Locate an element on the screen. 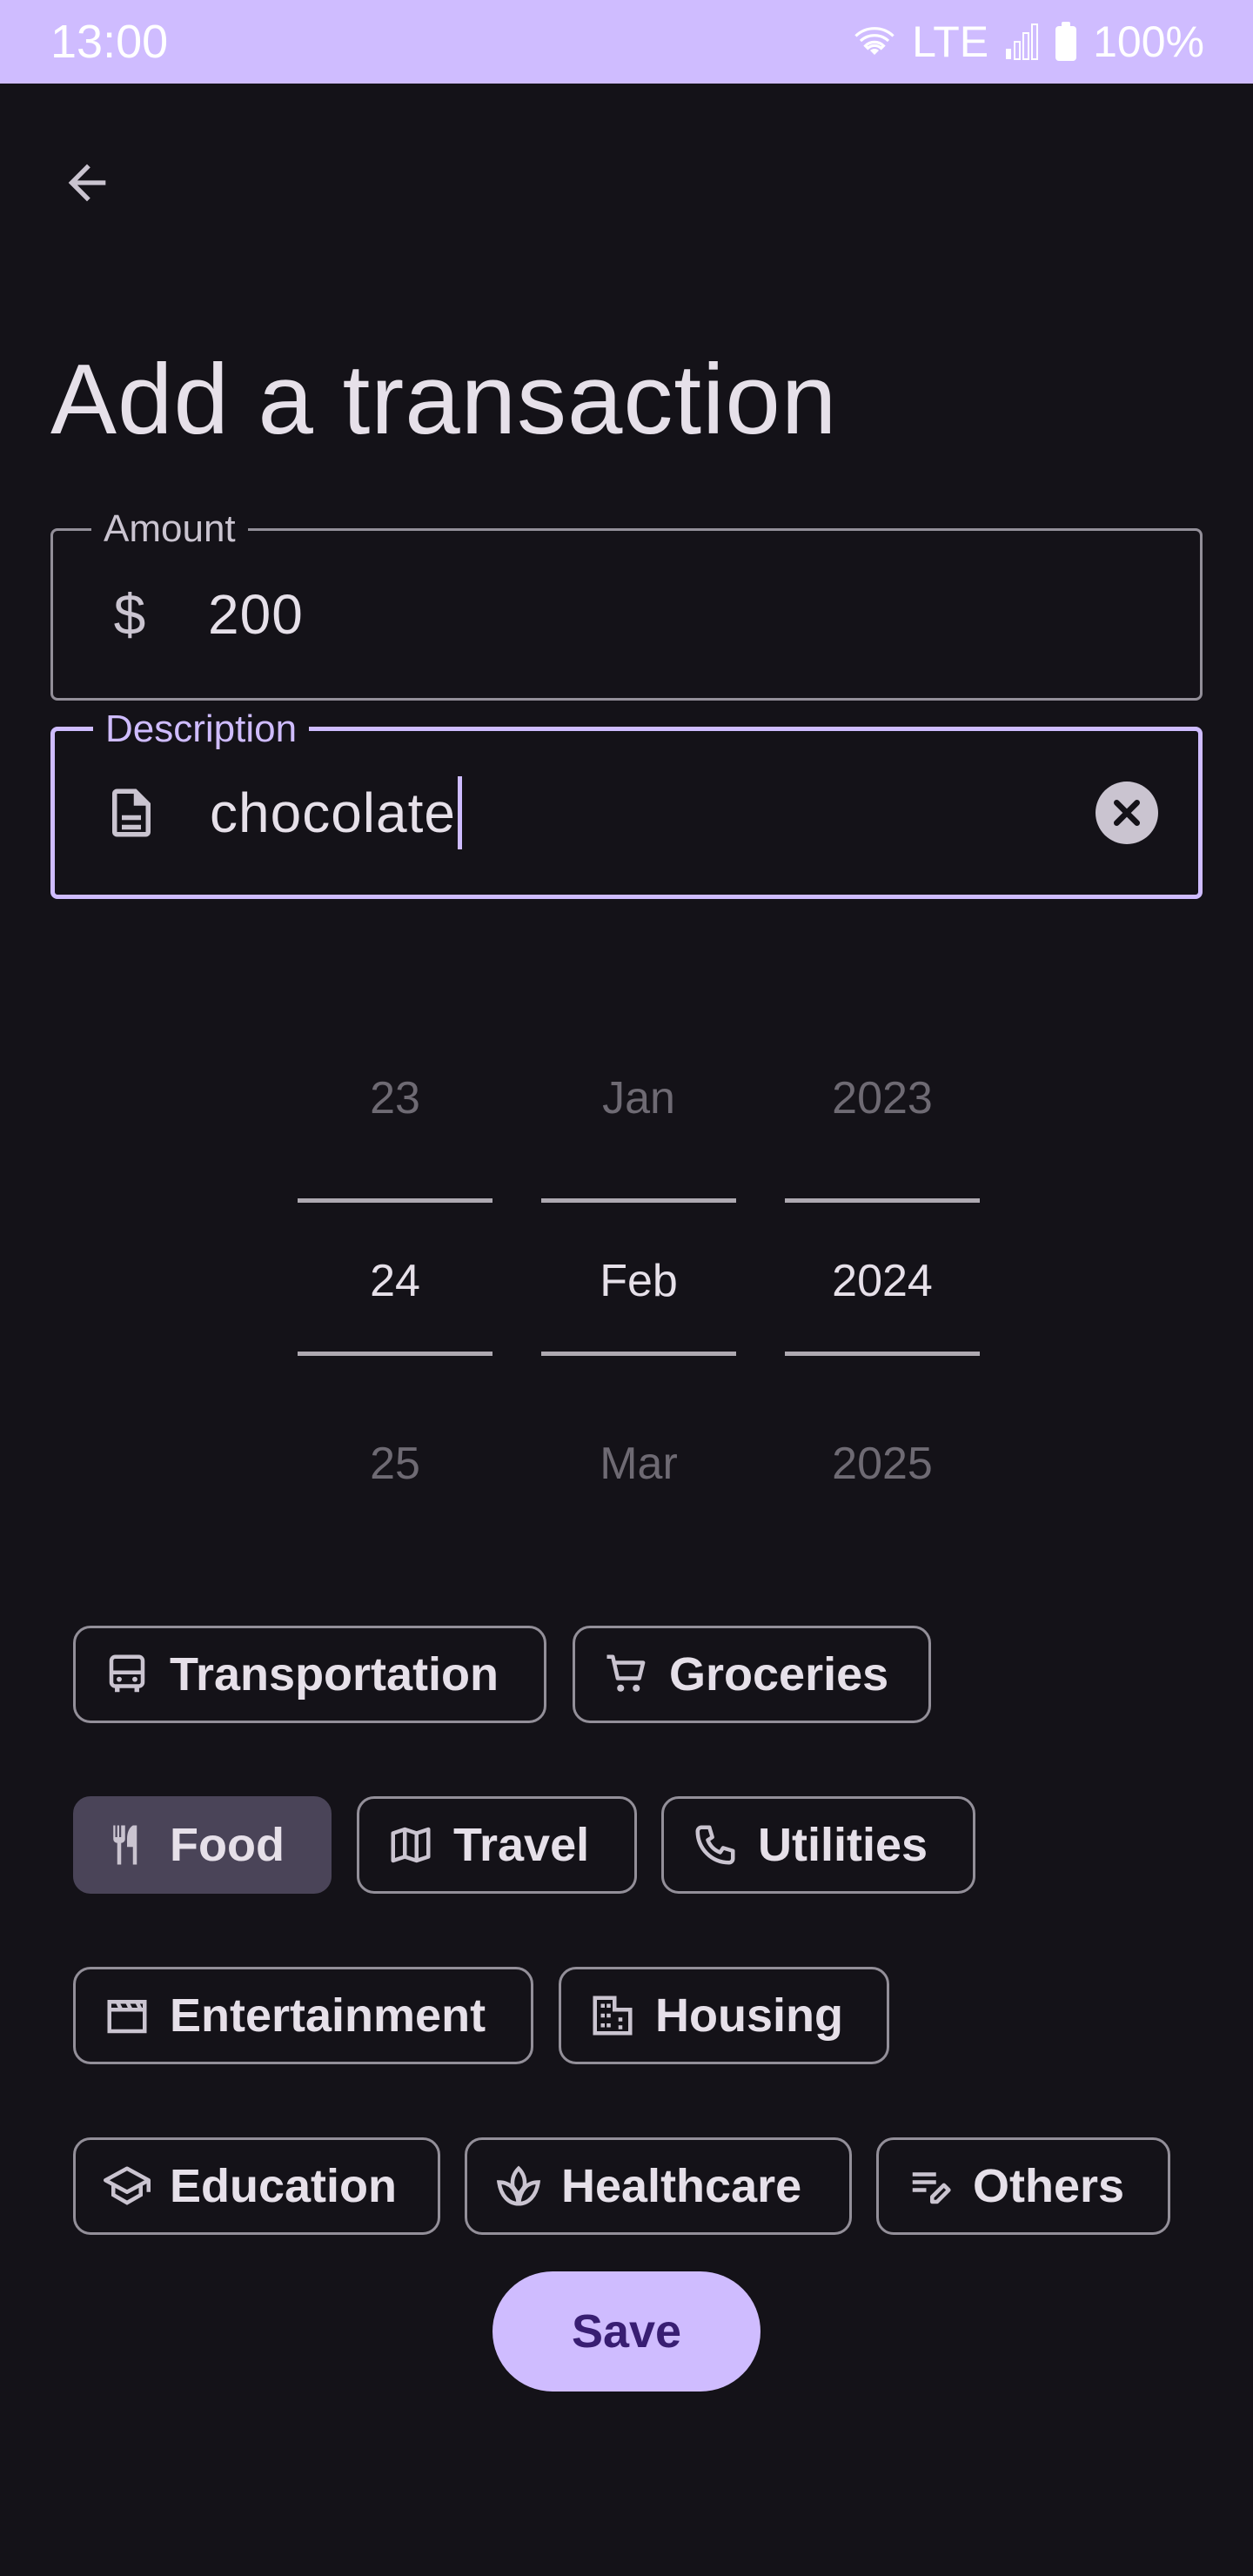 The width and height of the screenshot is (1253, 2576). chip-label: Housing is located at coordinates (749, 2016).